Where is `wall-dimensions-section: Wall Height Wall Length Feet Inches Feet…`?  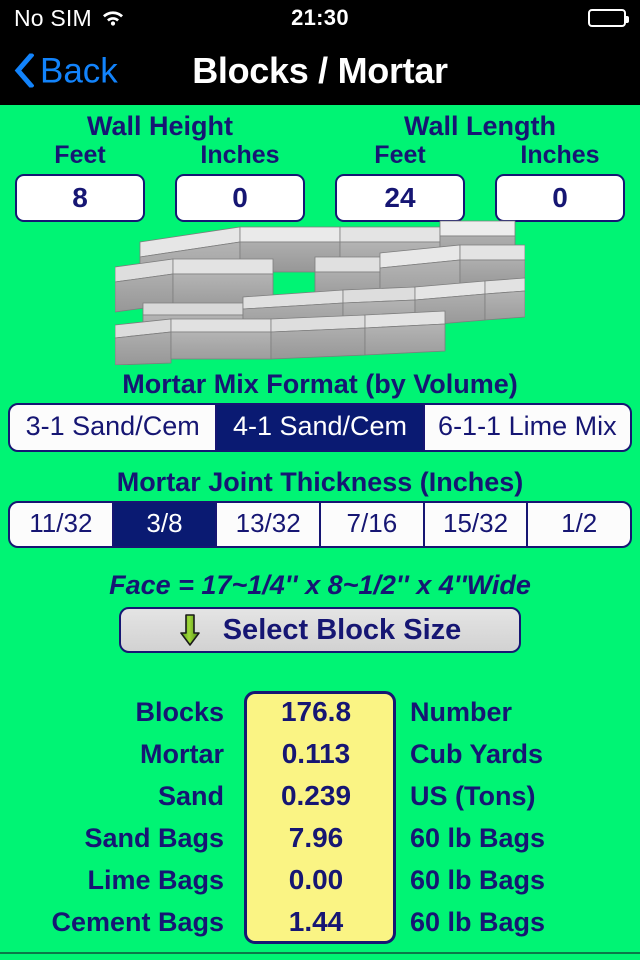 wall-dimensions-section: Wall Height Wall Length Feet Inches Feet… is located at coordinates (320, 167).